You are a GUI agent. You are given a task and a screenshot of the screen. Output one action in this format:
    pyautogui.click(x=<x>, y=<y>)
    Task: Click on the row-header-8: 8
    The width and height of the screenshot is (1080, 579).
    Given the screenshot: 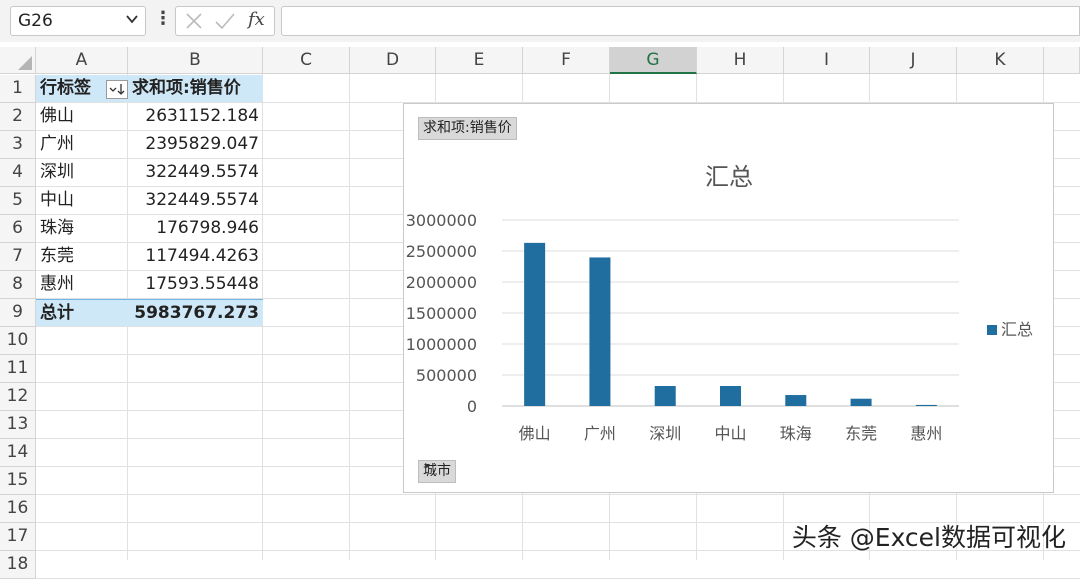 What is the action you would take?
    pyautogui.click(x=18, y=285)
    